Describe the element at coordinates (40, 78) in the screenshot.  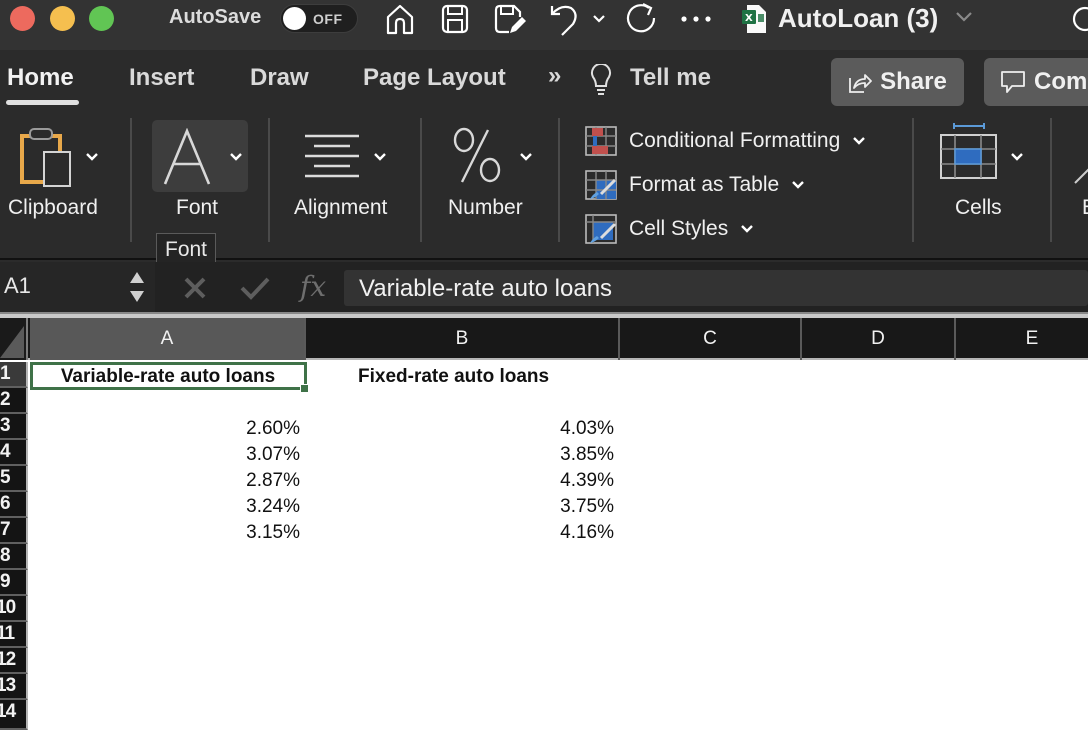
I see `tab-home: Home` at that location.